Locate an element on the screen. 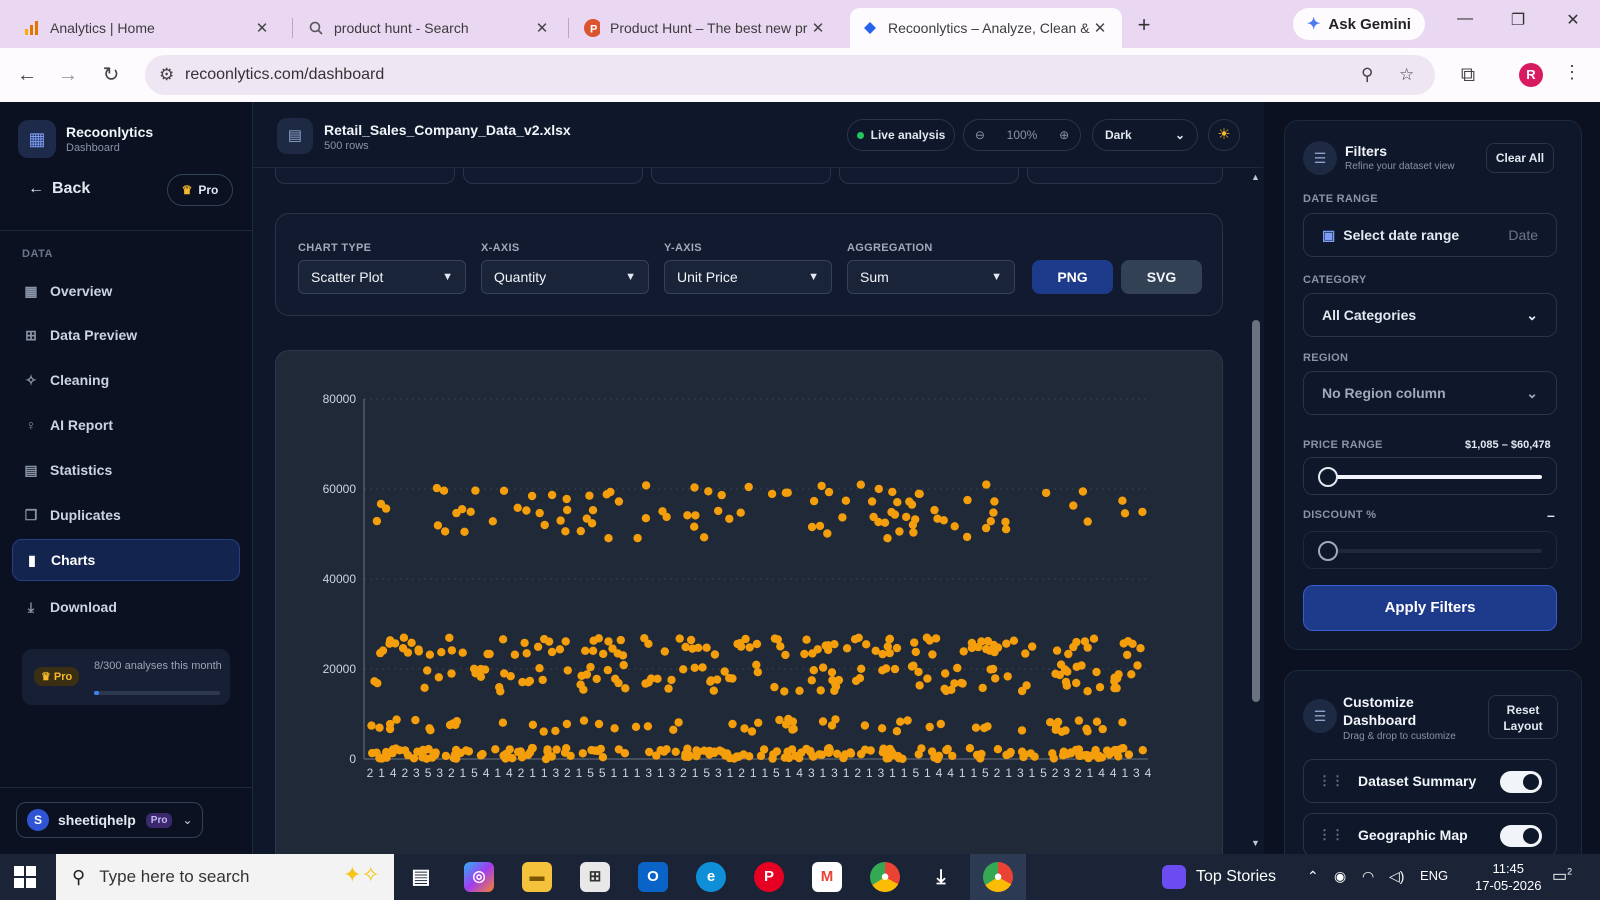  live-analysis-badge: Live analysis is located at coordinates (901, 135).